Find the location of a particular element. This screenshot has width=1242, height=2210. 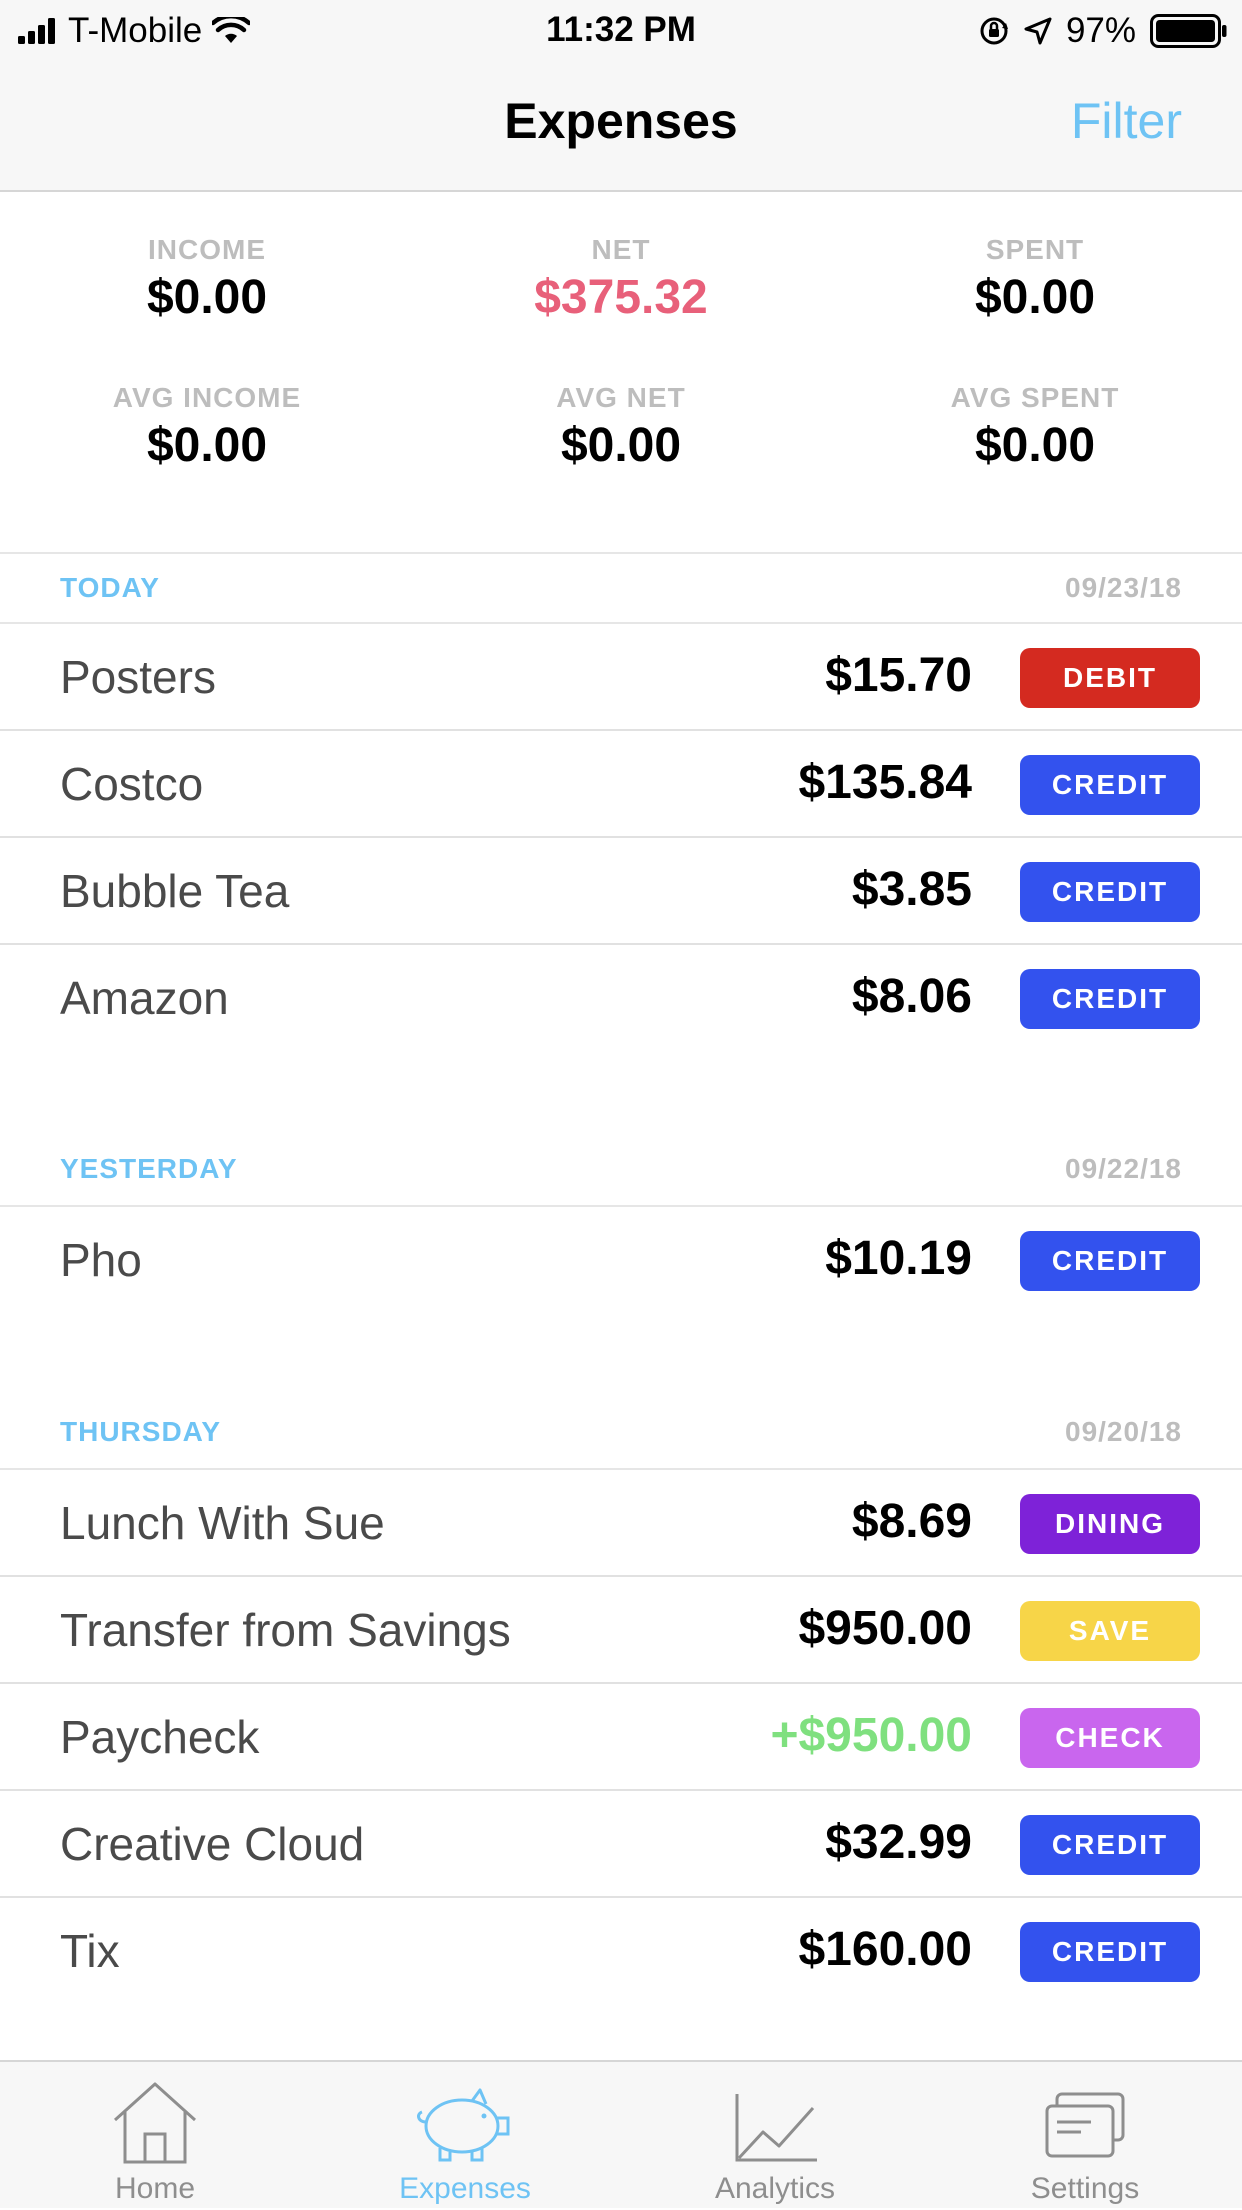

section-title: THURSDAY is located at coordinates (140, 1431).